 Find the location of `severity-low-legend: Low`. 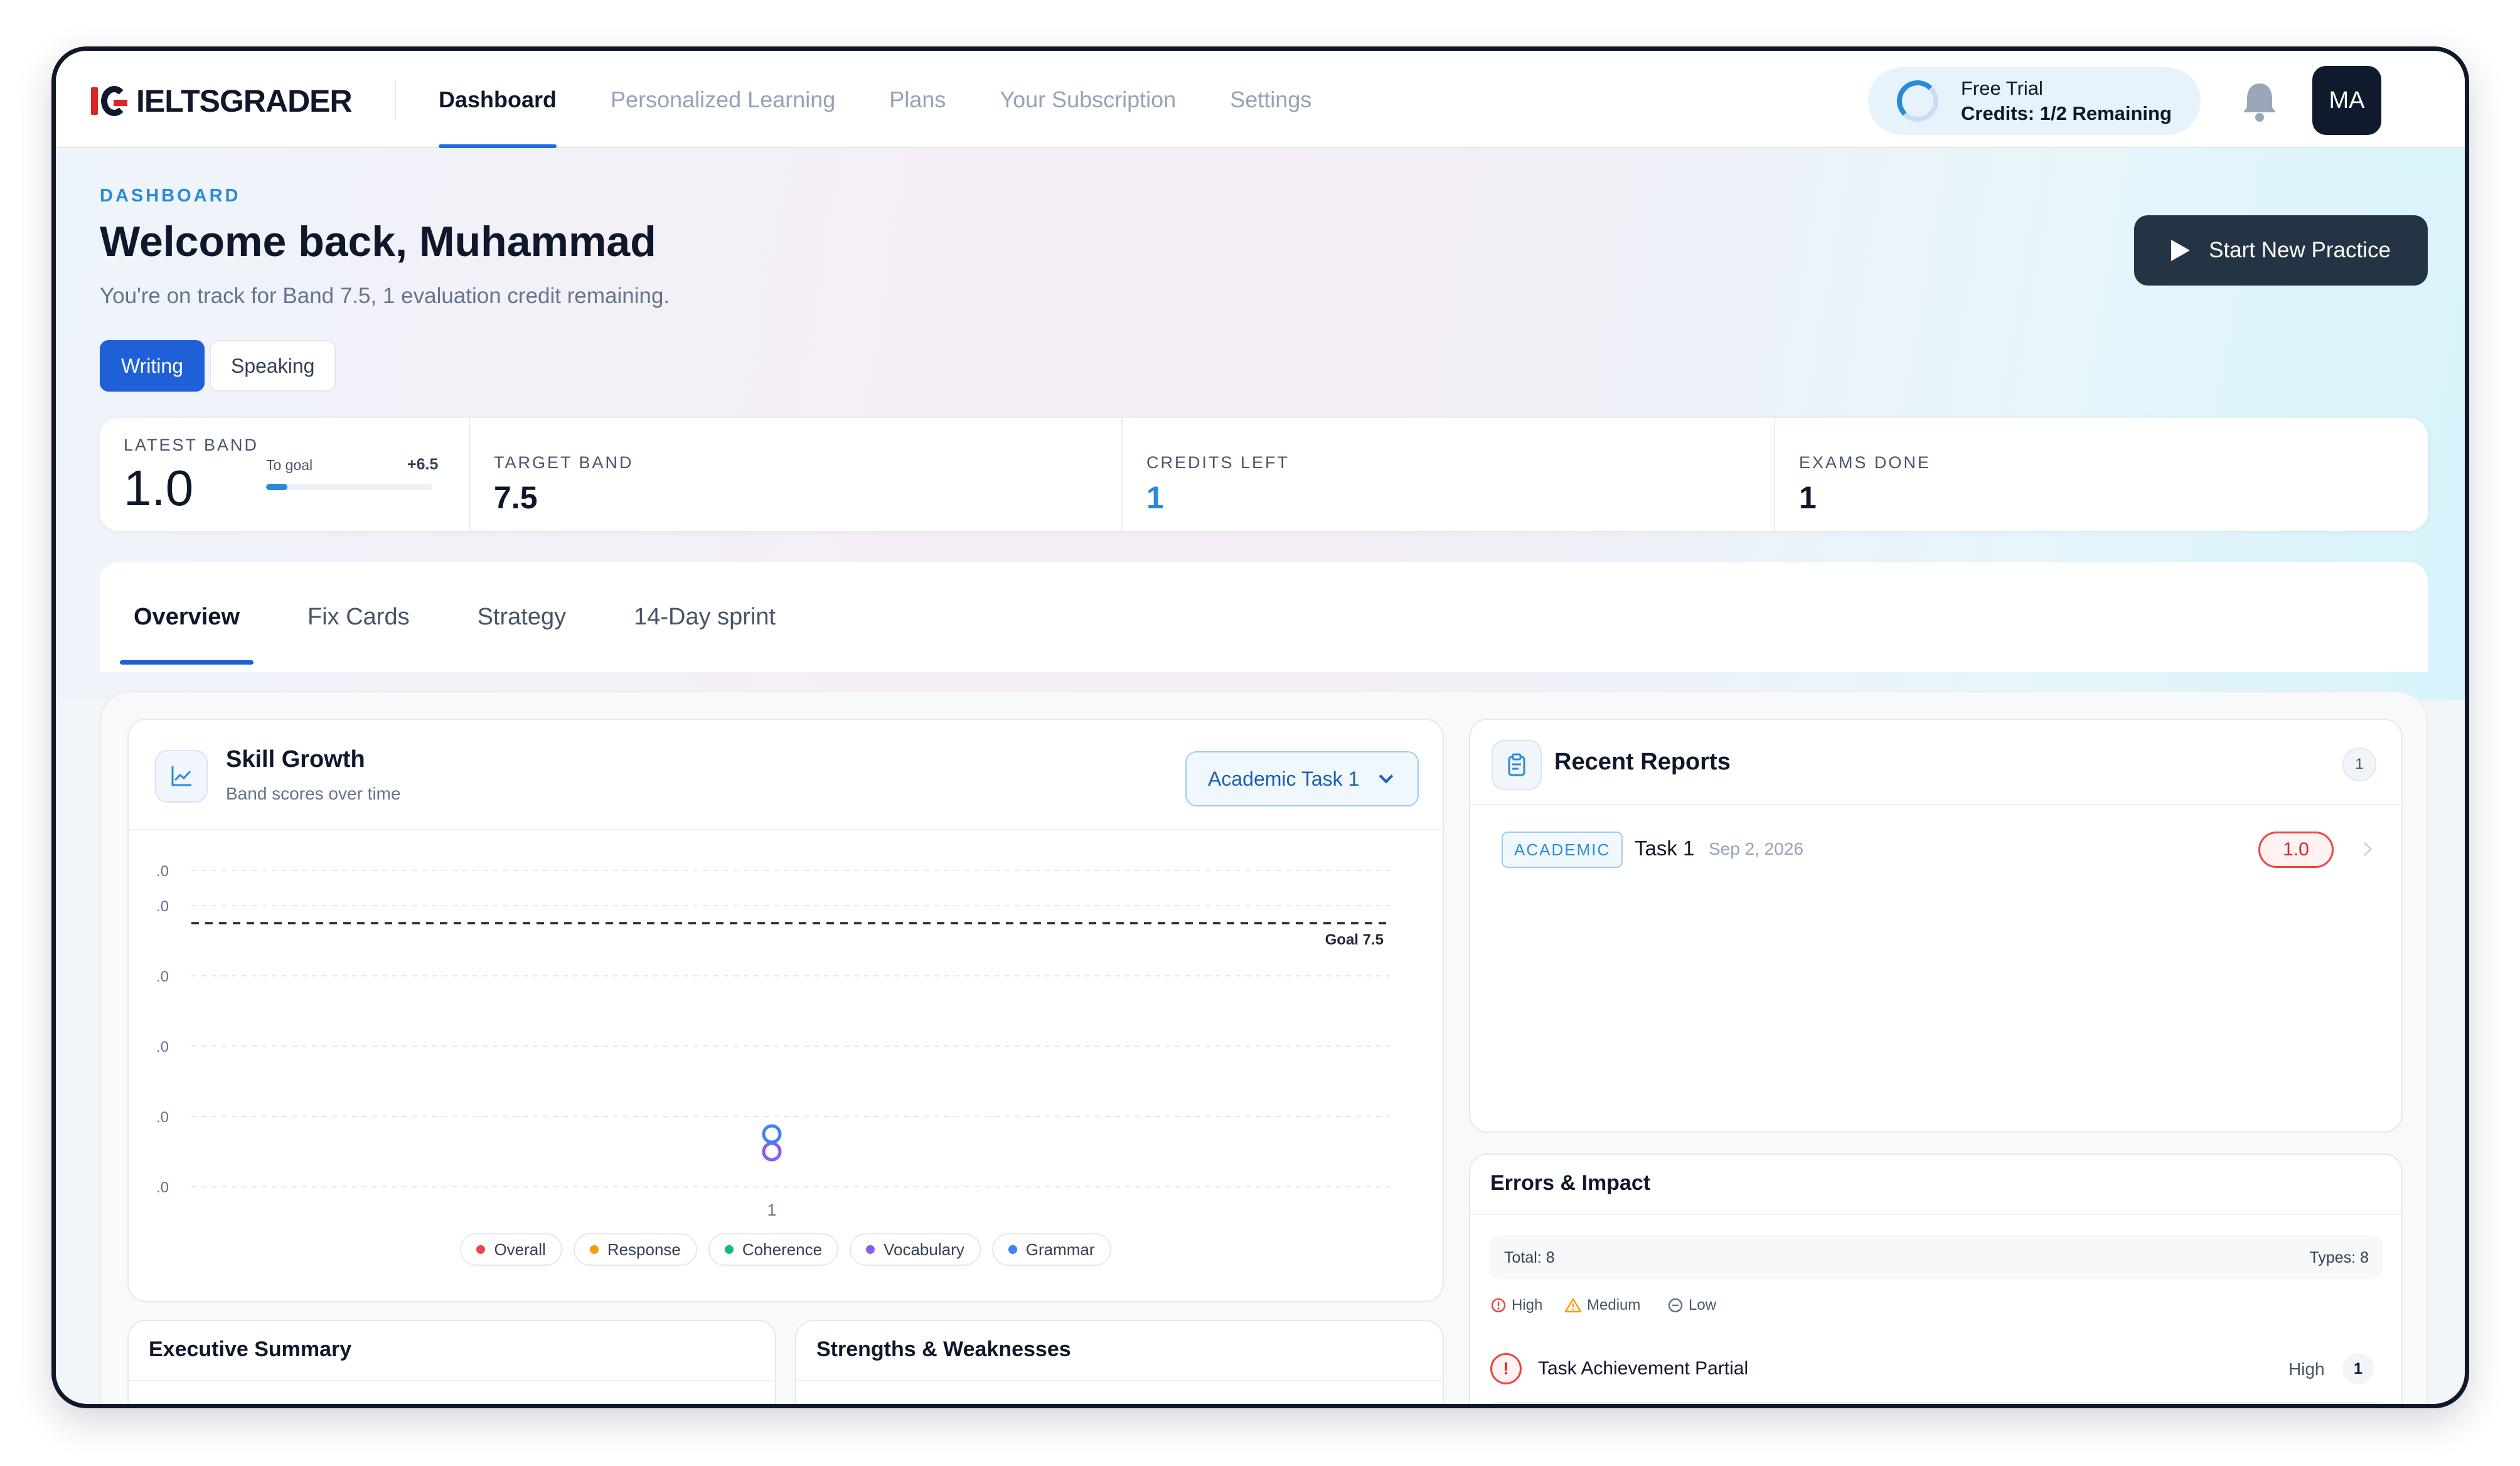

severity-low-legend: Low is located at coordinates (1691, 1305).